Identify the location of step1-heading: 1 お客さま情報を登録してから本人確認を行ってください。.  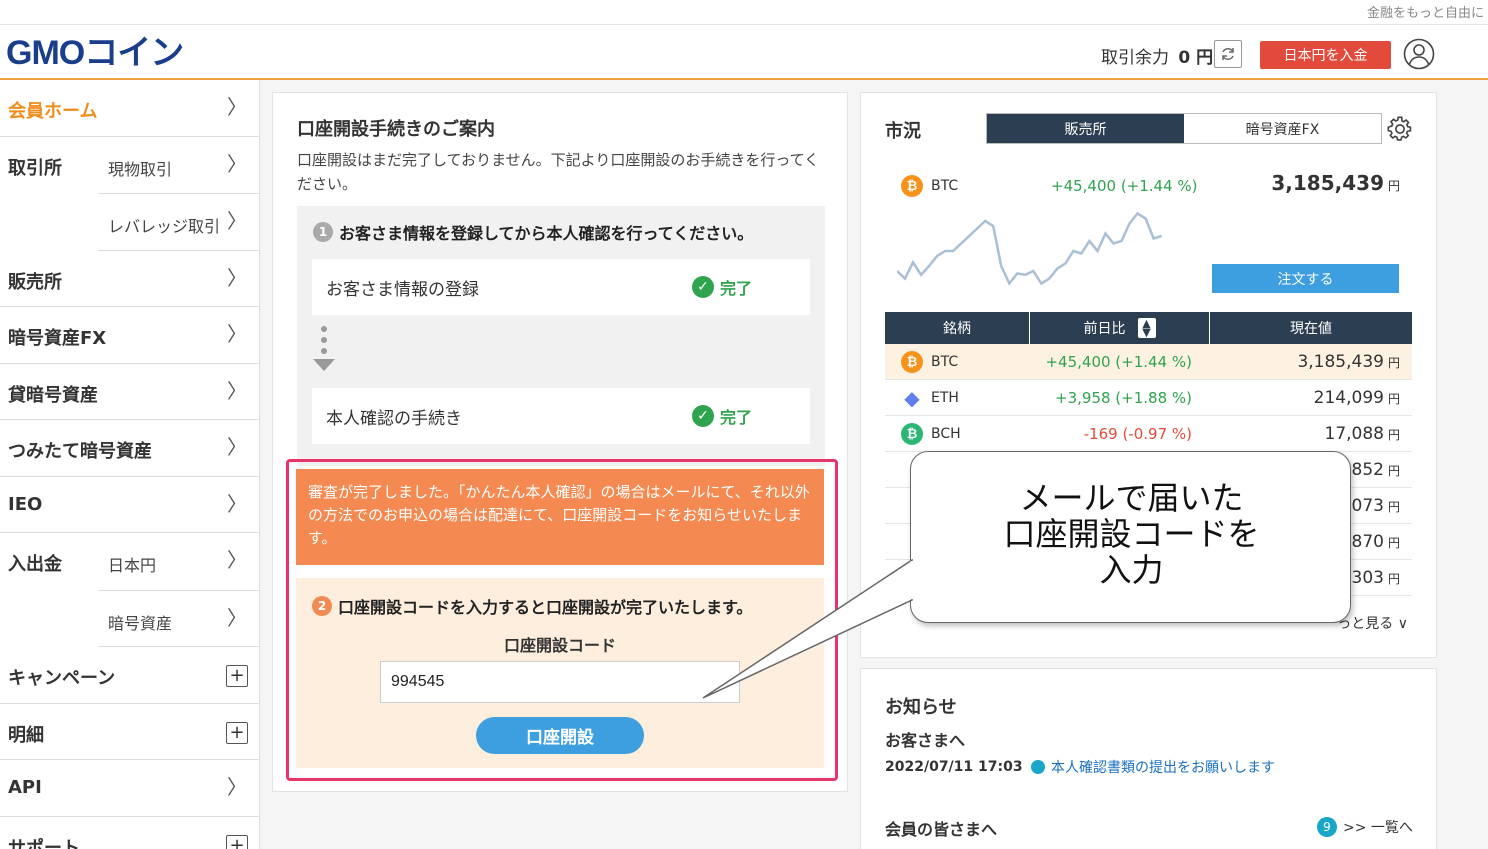
(533, 232).